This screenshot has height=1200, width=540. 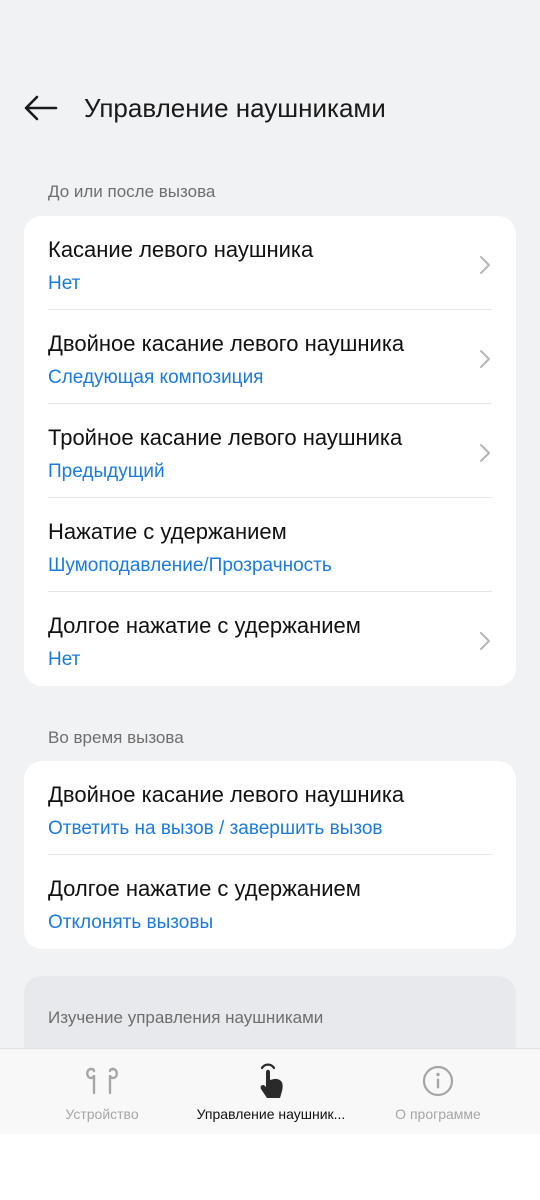 What do you see at coordinates (270, 639) in the screenshot?
I see `setting-row-long-press-hold: Долгое нажатие с удержанием Нет` at bounding box center [270, 639].